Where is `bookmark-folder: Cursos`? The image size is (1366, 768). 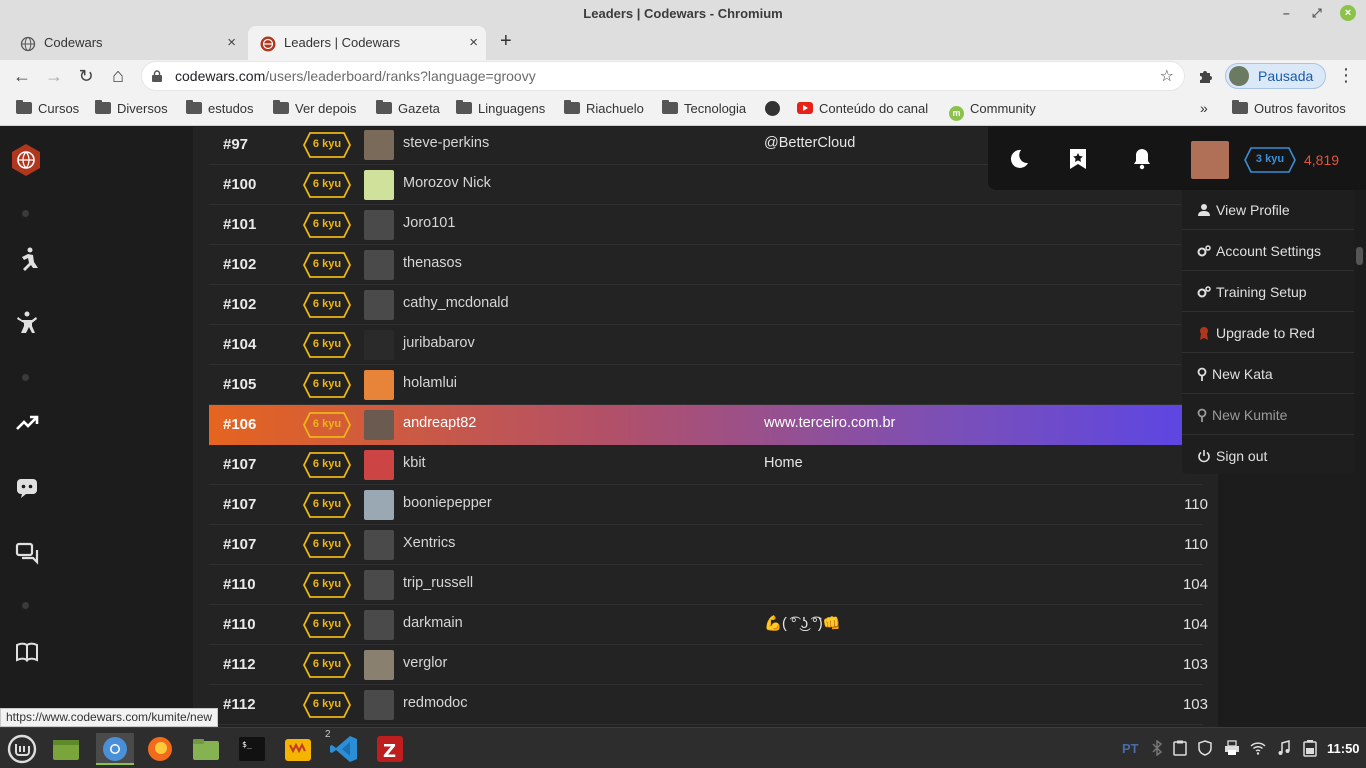
bookmark-folder: Cursos is located at coordinates (47, 109).